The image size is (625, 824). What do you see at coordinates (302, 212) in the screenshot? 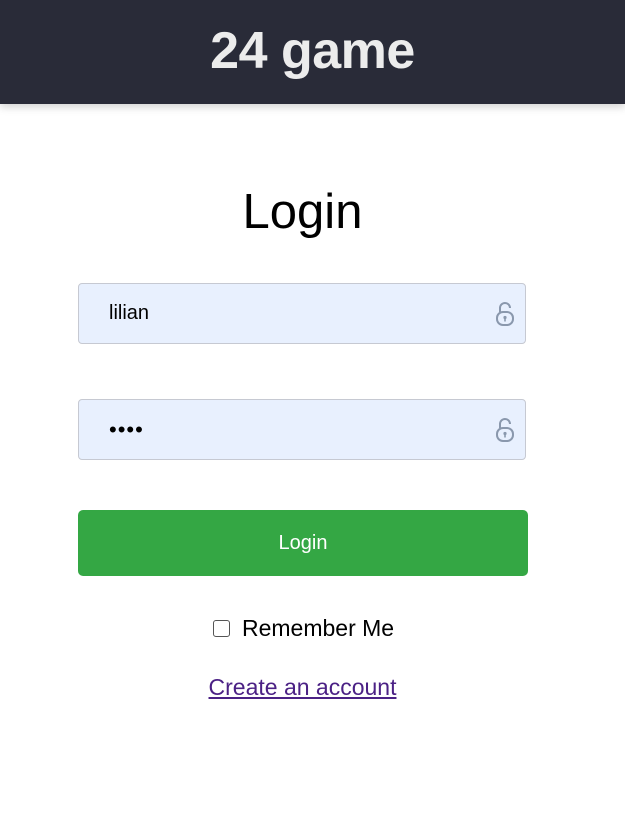
I see `page-title: Login` at bounding box center [302, 212].